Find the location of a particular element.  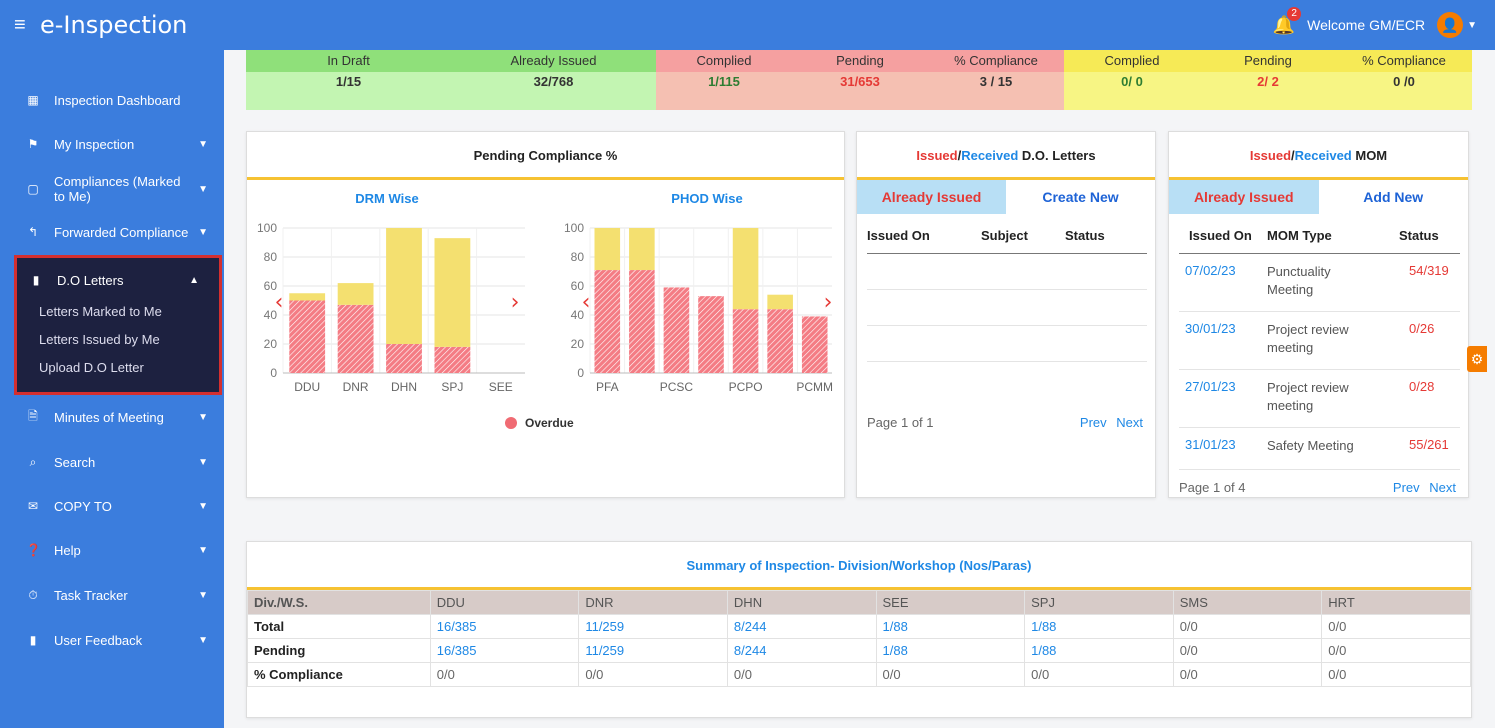

search-icon: ⌕ is located at coordinates (33, 461).